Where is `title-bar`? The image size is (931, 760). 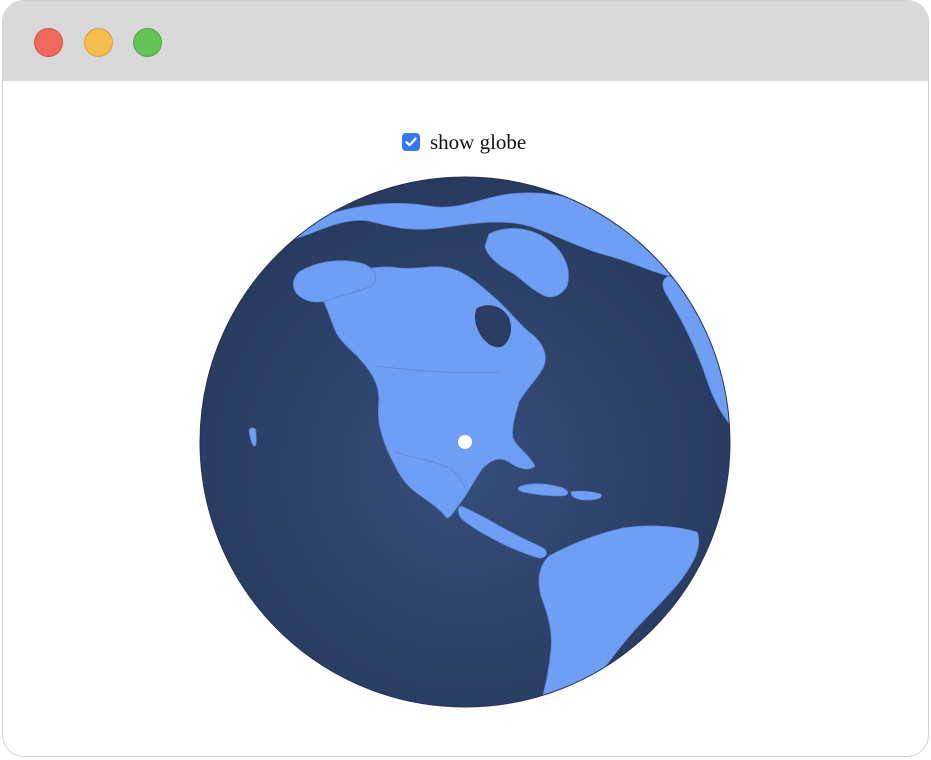
title-bar is located at coordinates (465, 41).